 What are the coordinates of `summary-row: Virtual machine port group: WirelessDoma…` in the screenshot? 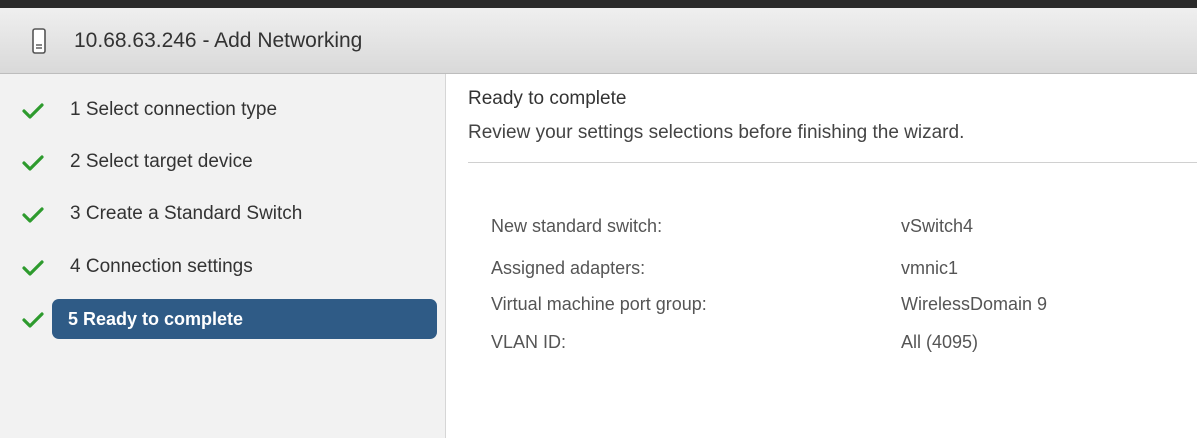 It's located at (841, 311).